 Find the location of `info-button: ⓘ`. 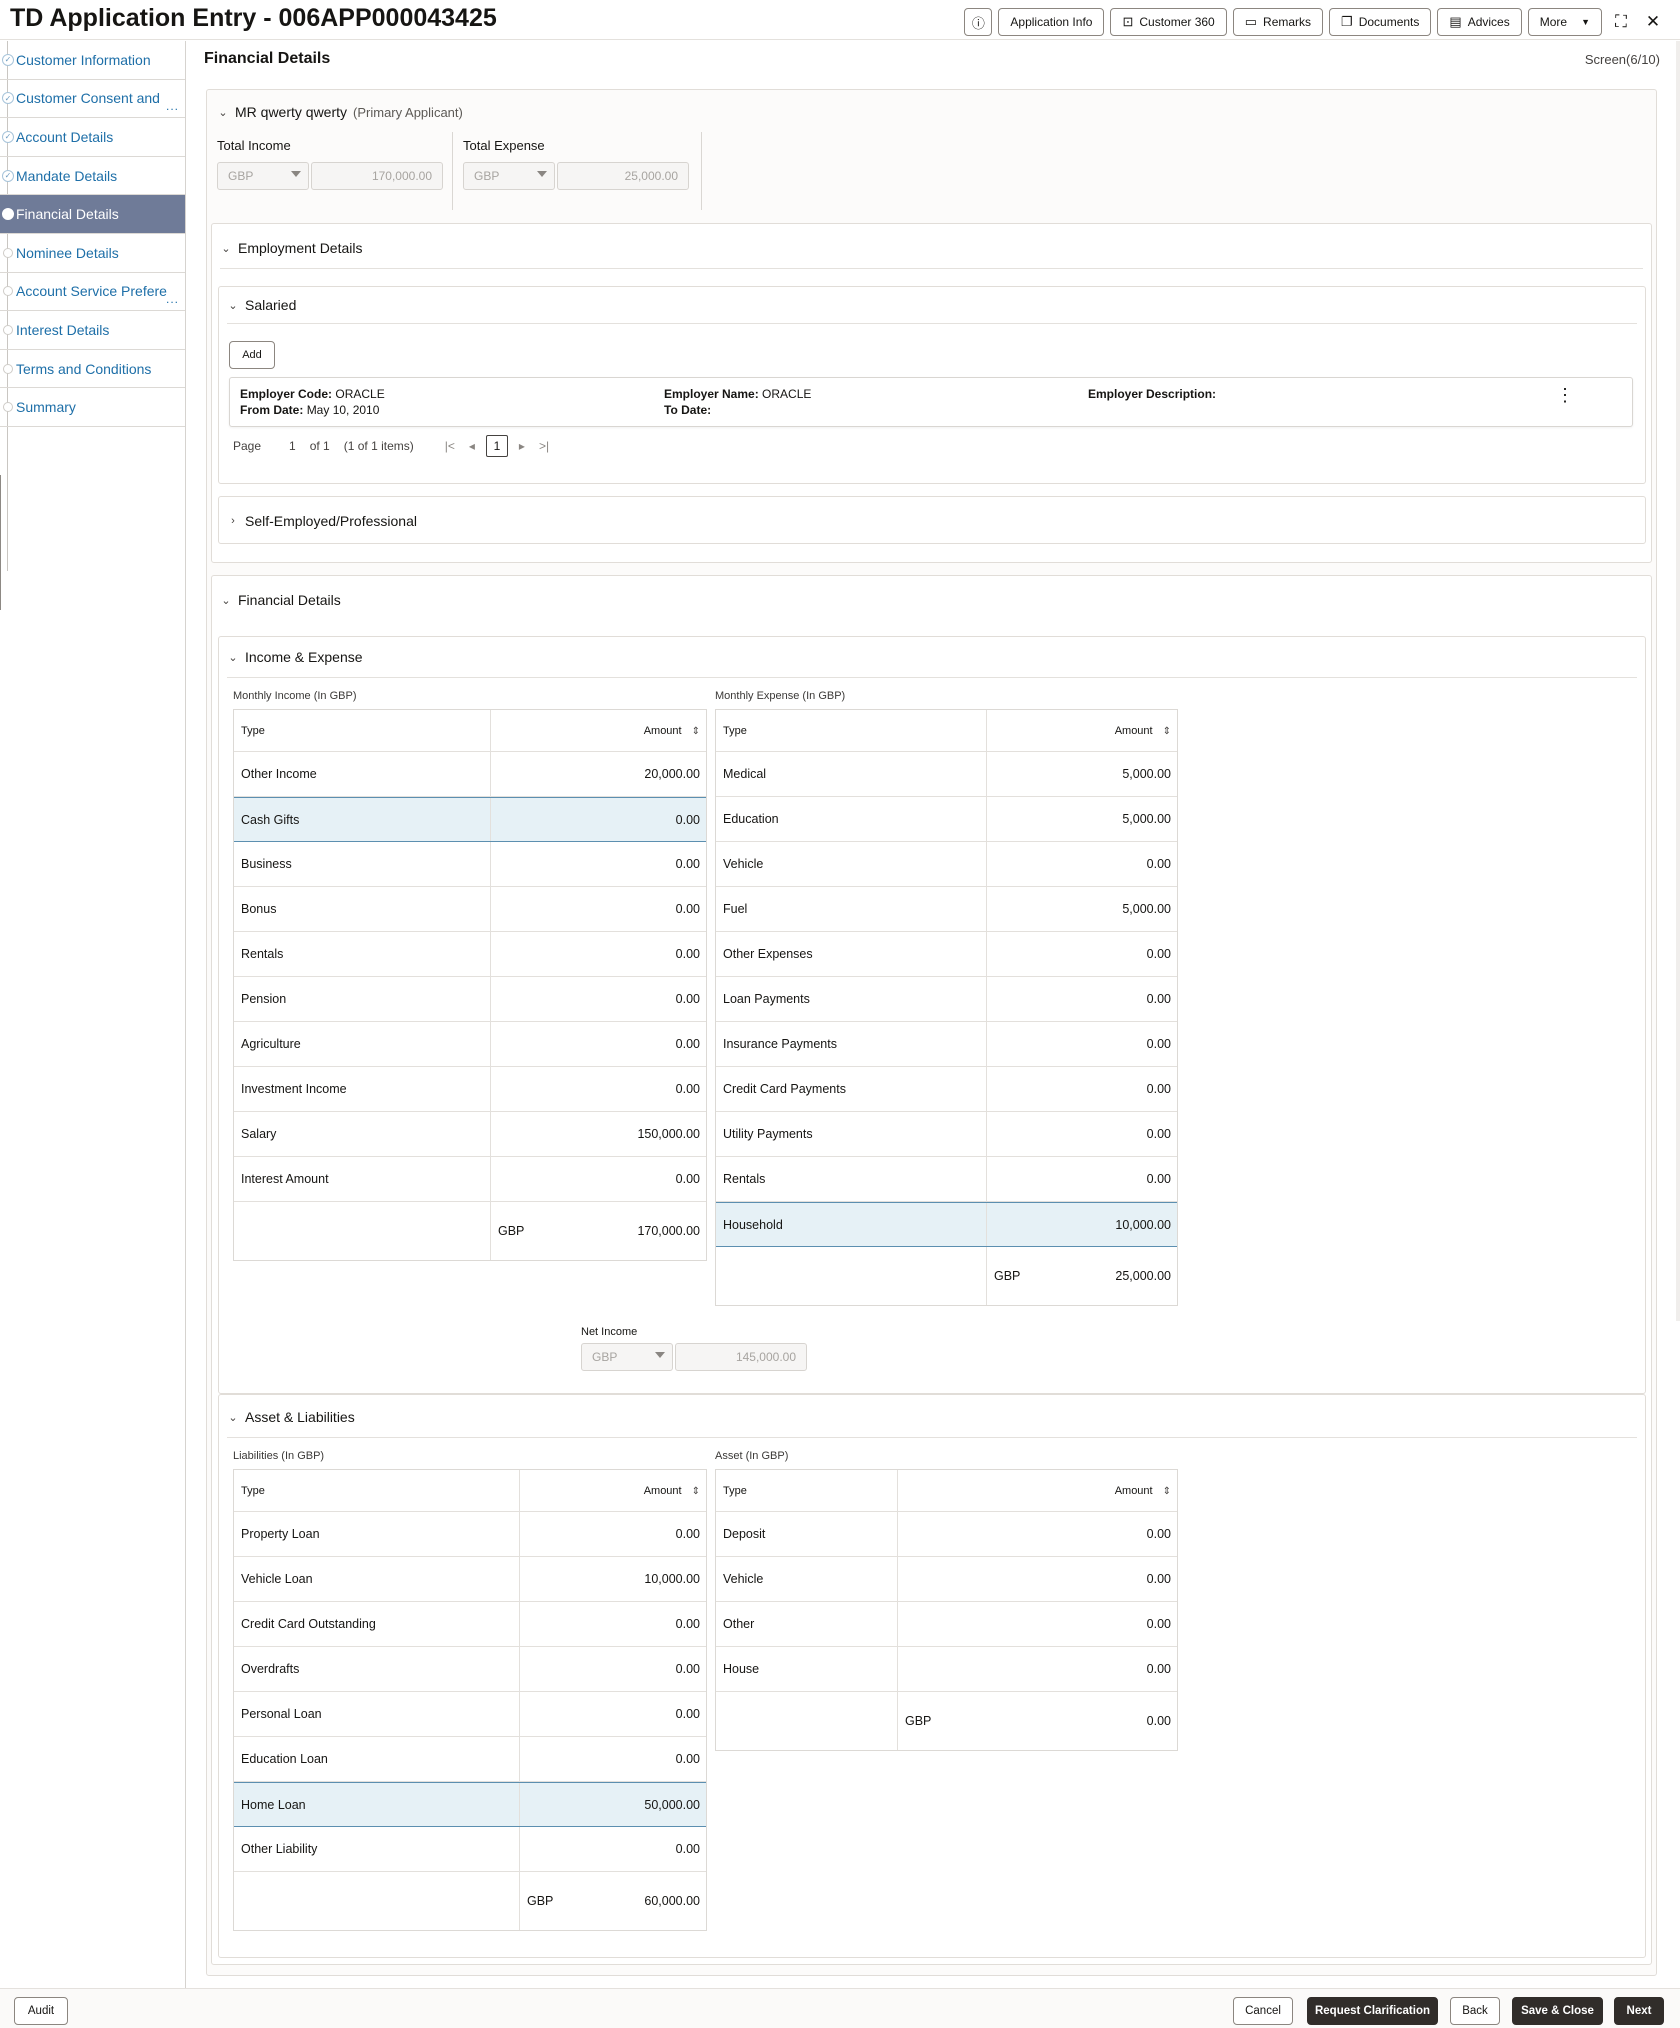

info-button: ⓘ is located at coordinates (978, 22).